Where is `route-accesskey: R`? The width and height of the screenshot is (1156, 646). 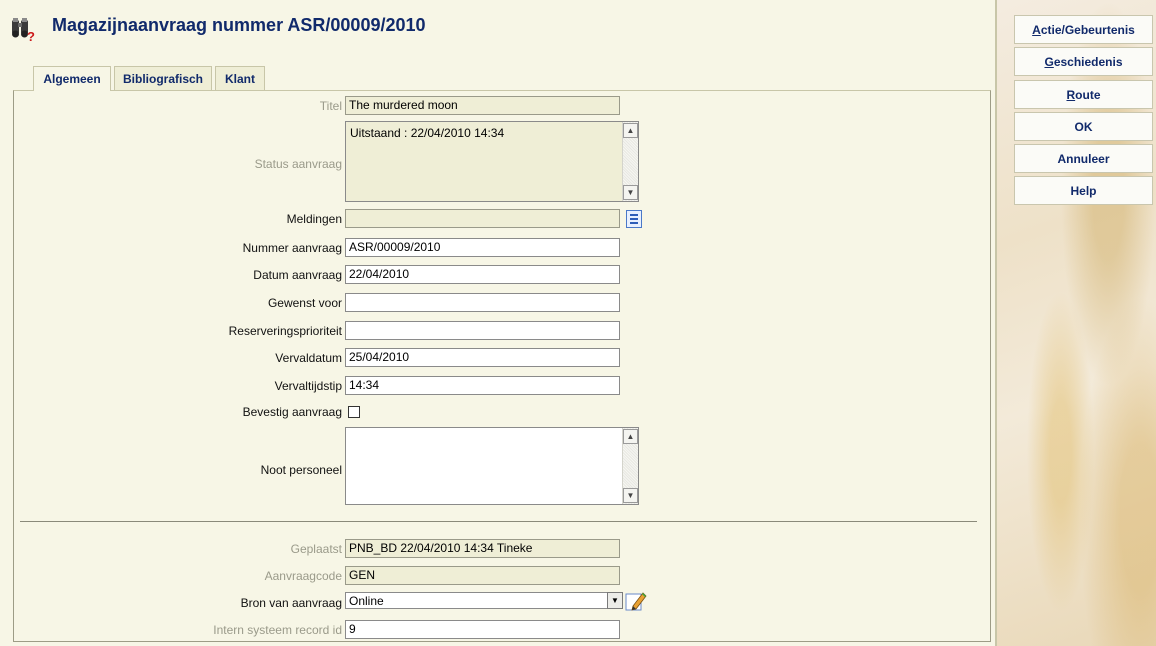 route-accesskey: R is located at coordinates (1071, 94).